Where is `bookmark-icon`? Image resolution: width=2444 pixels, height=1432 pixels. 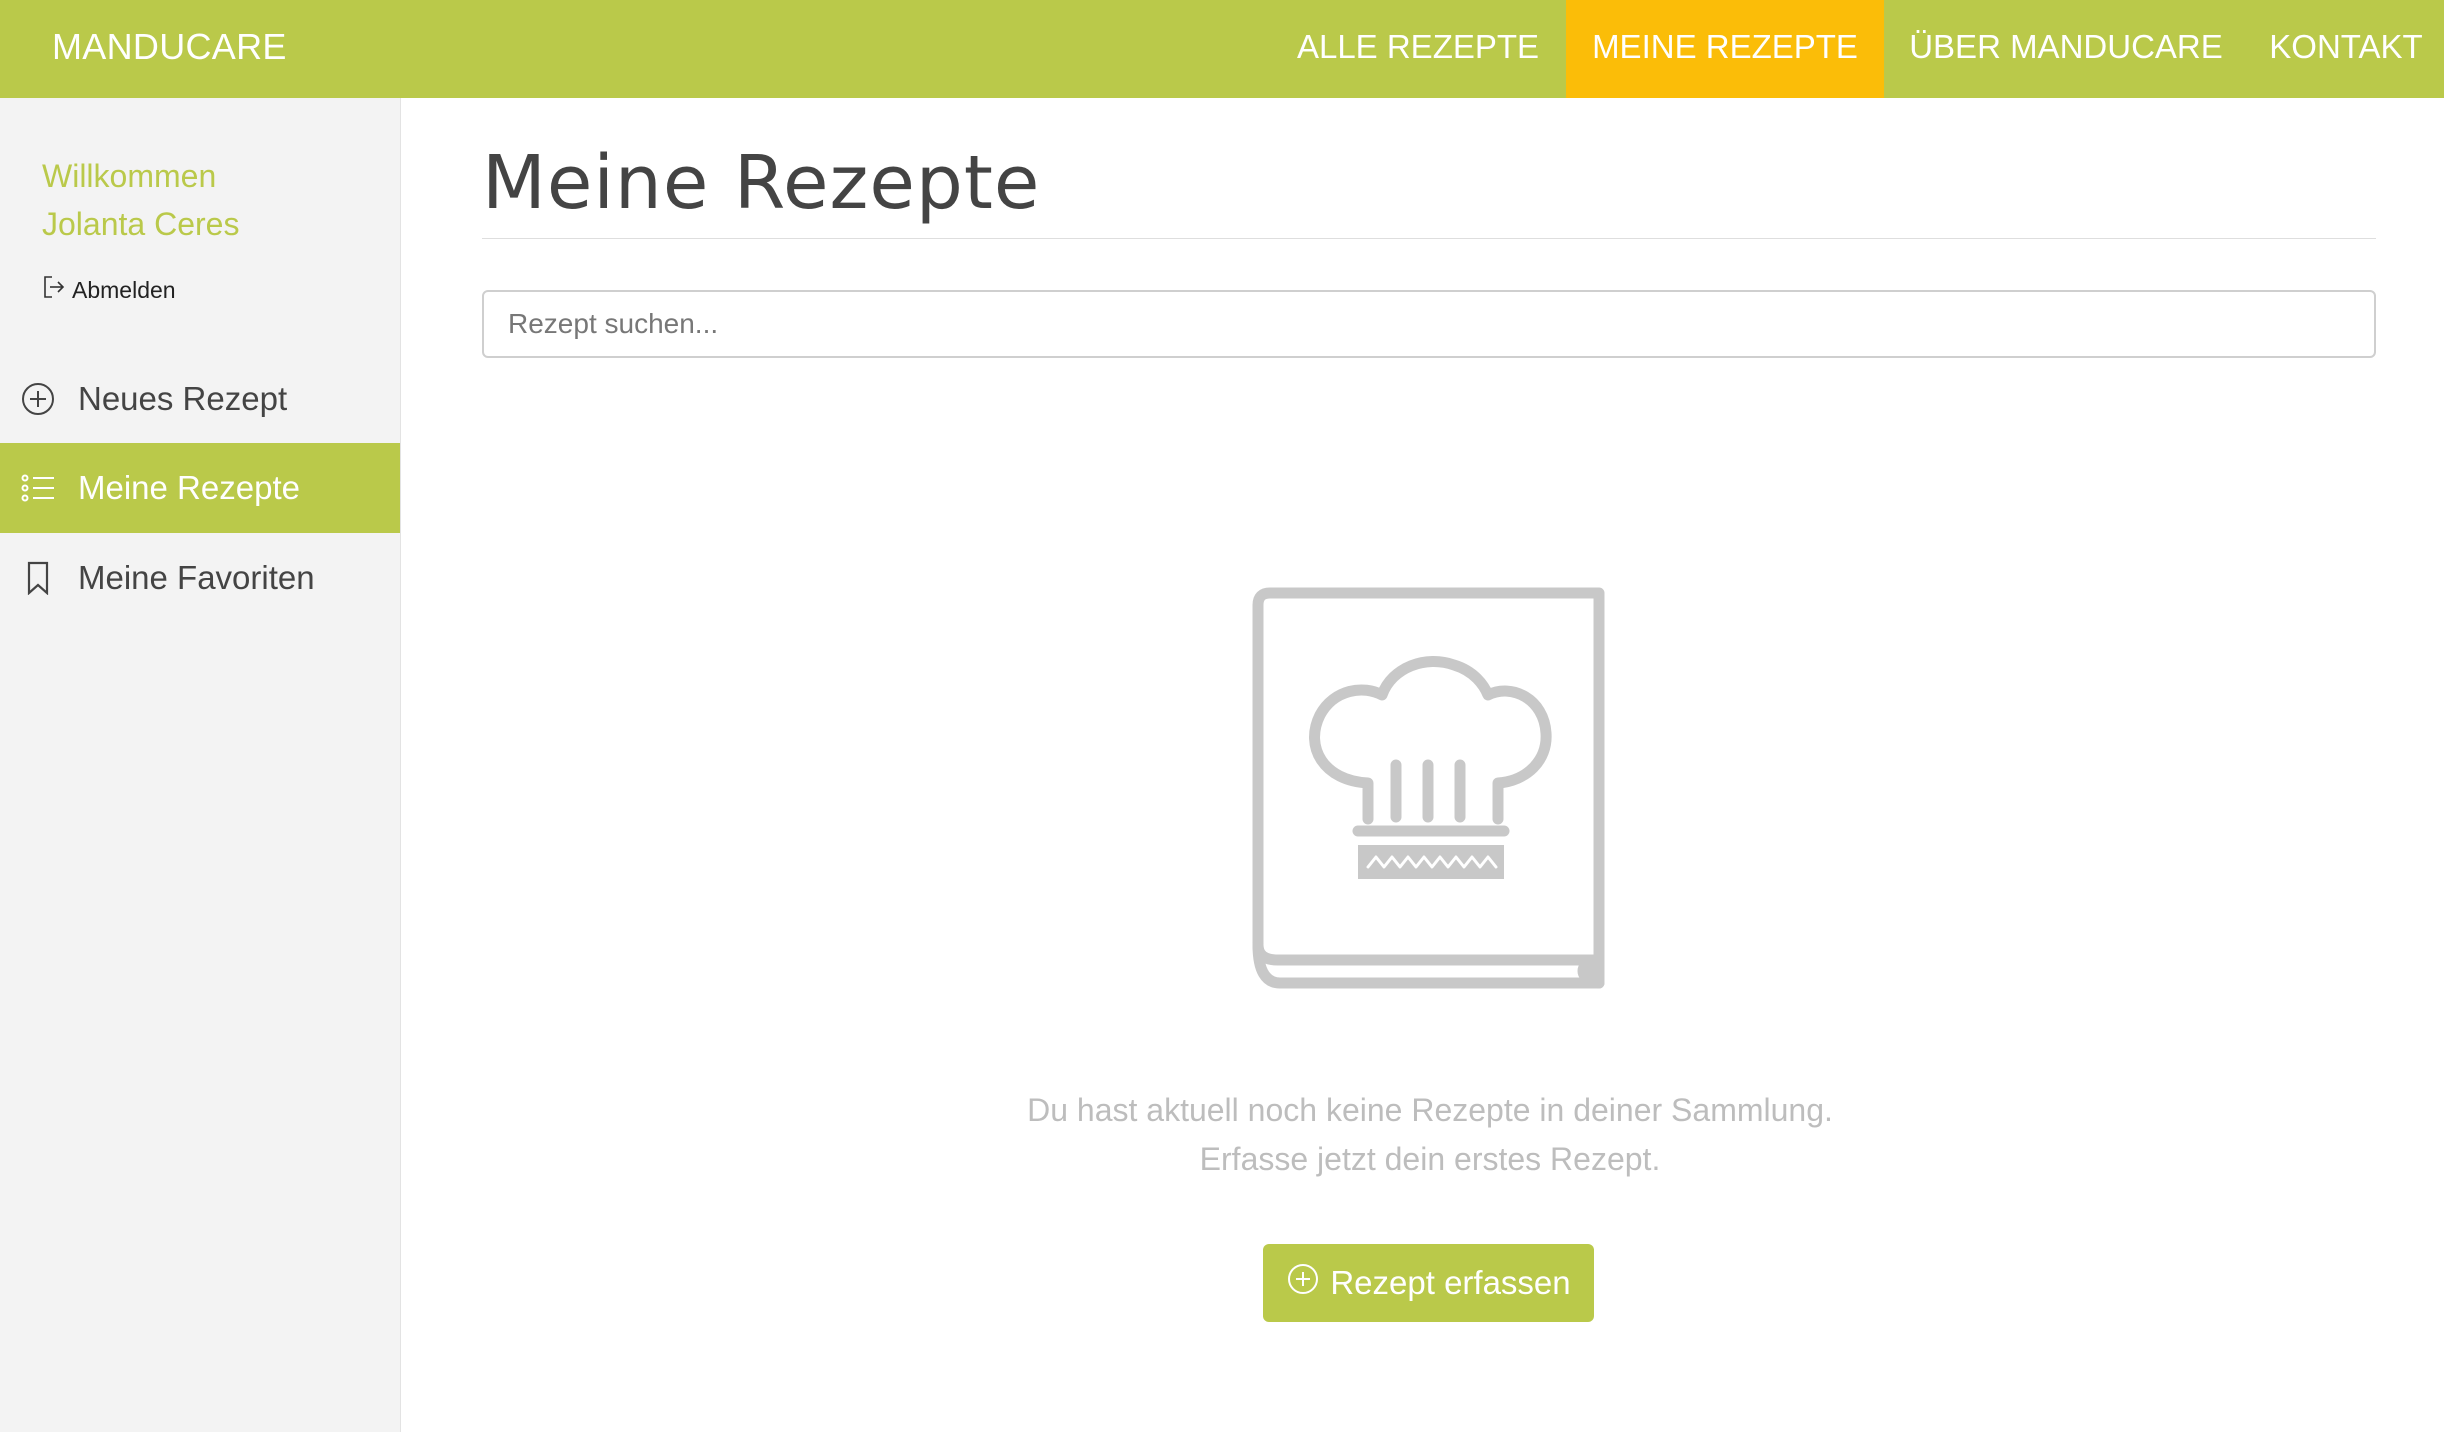
bookmark-icon is located at coordinates (38, 578).